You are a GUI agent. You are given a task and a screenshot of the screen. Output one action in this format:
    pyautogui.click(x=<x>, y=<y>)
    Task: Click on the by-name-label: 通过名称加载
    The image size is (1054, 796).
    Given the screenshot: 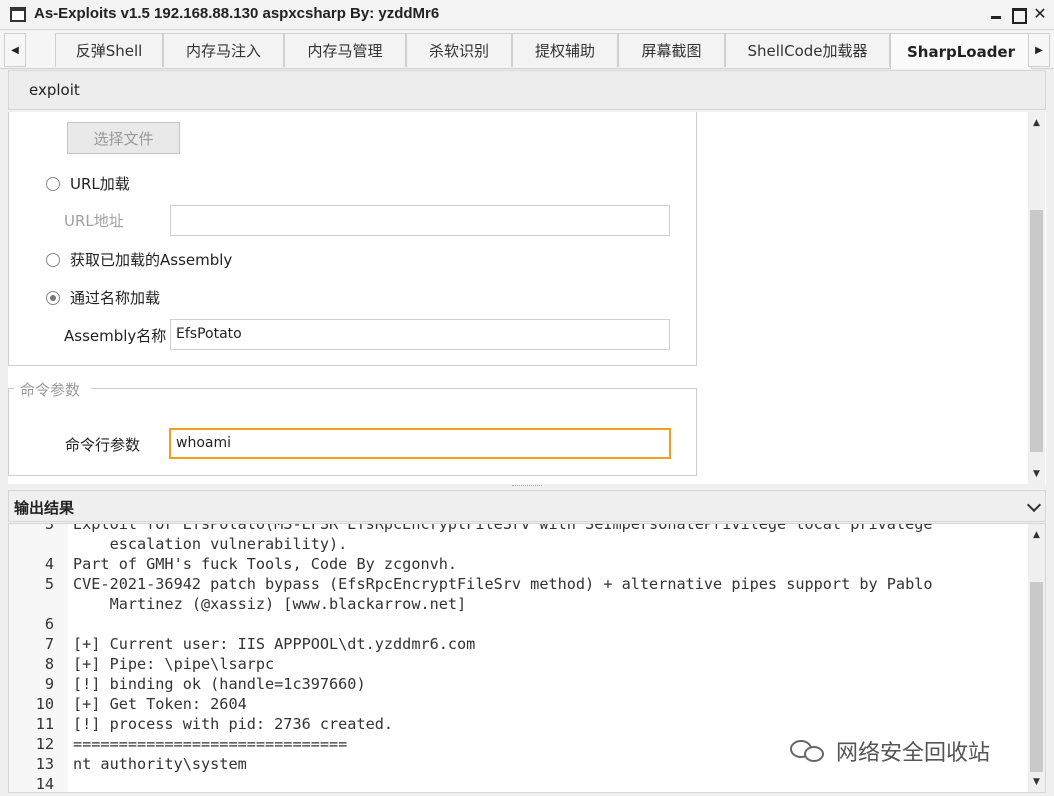 What is the action you would take?
    pyautogui.click(x=115, y=298)
    